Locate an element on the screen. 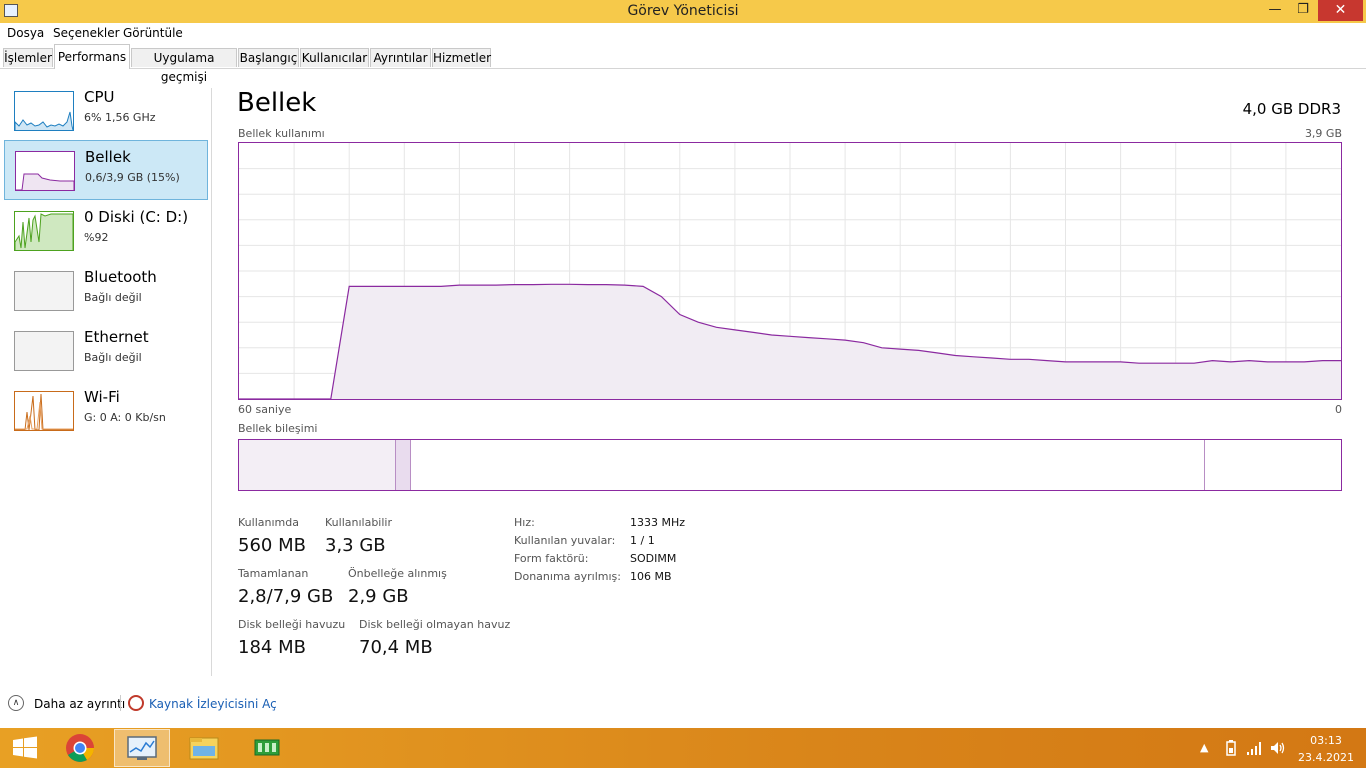 The image size is (1366, 771). sidebar-item-disk: 0 Diski (C: D:) %92 is located at coordinates (106, 231).